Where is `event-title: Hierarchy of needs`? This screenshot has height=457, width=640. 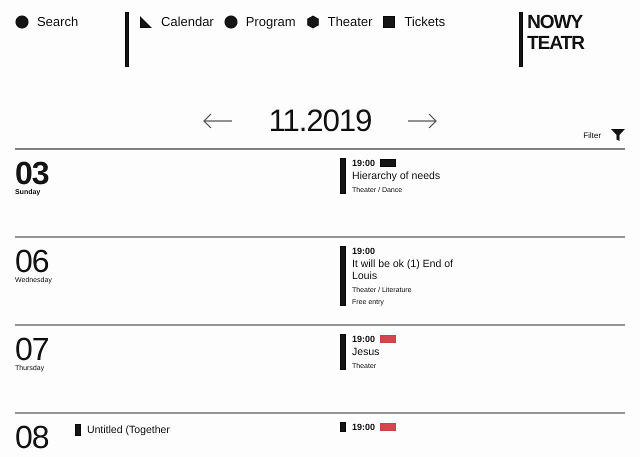 event-title: Hierarchy of needs is located at coordinates (396, 176).